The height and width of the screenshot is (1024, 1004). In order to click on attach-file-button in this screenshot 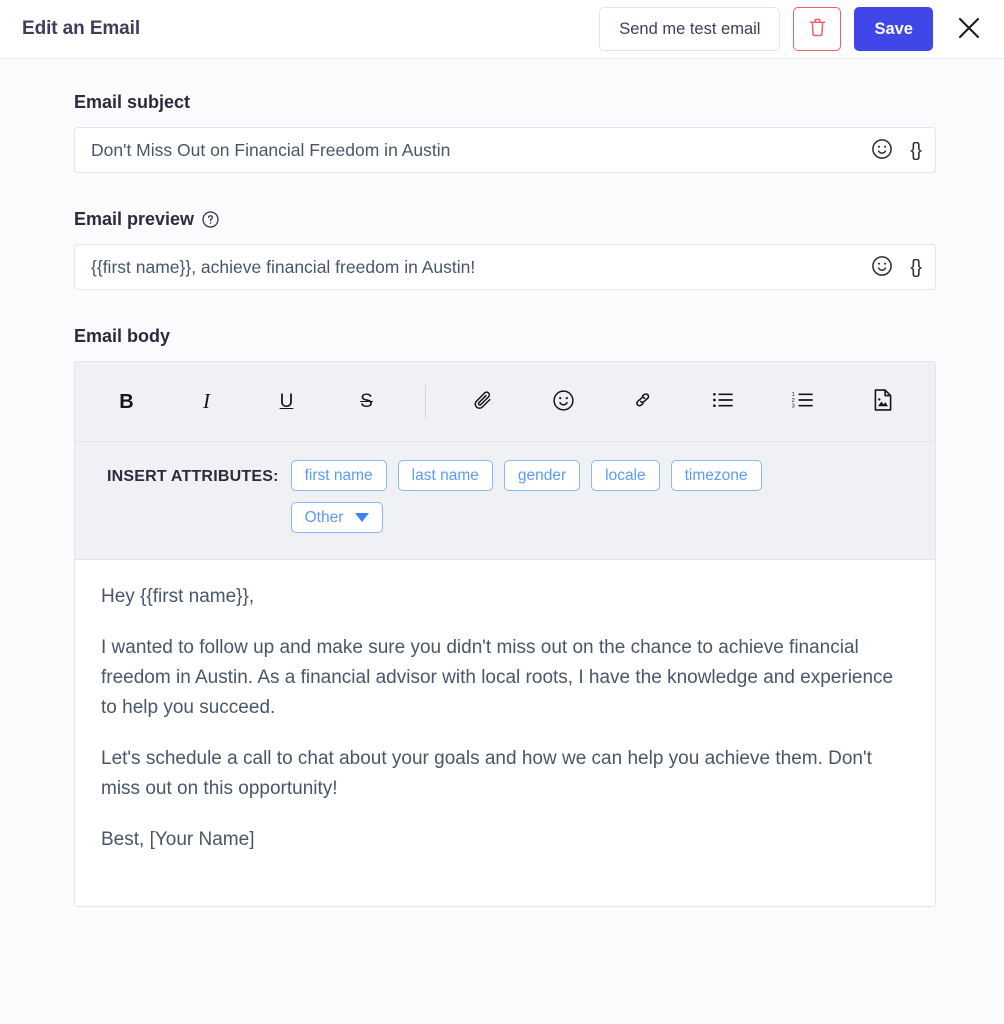, I will do `click(483, 402)`.